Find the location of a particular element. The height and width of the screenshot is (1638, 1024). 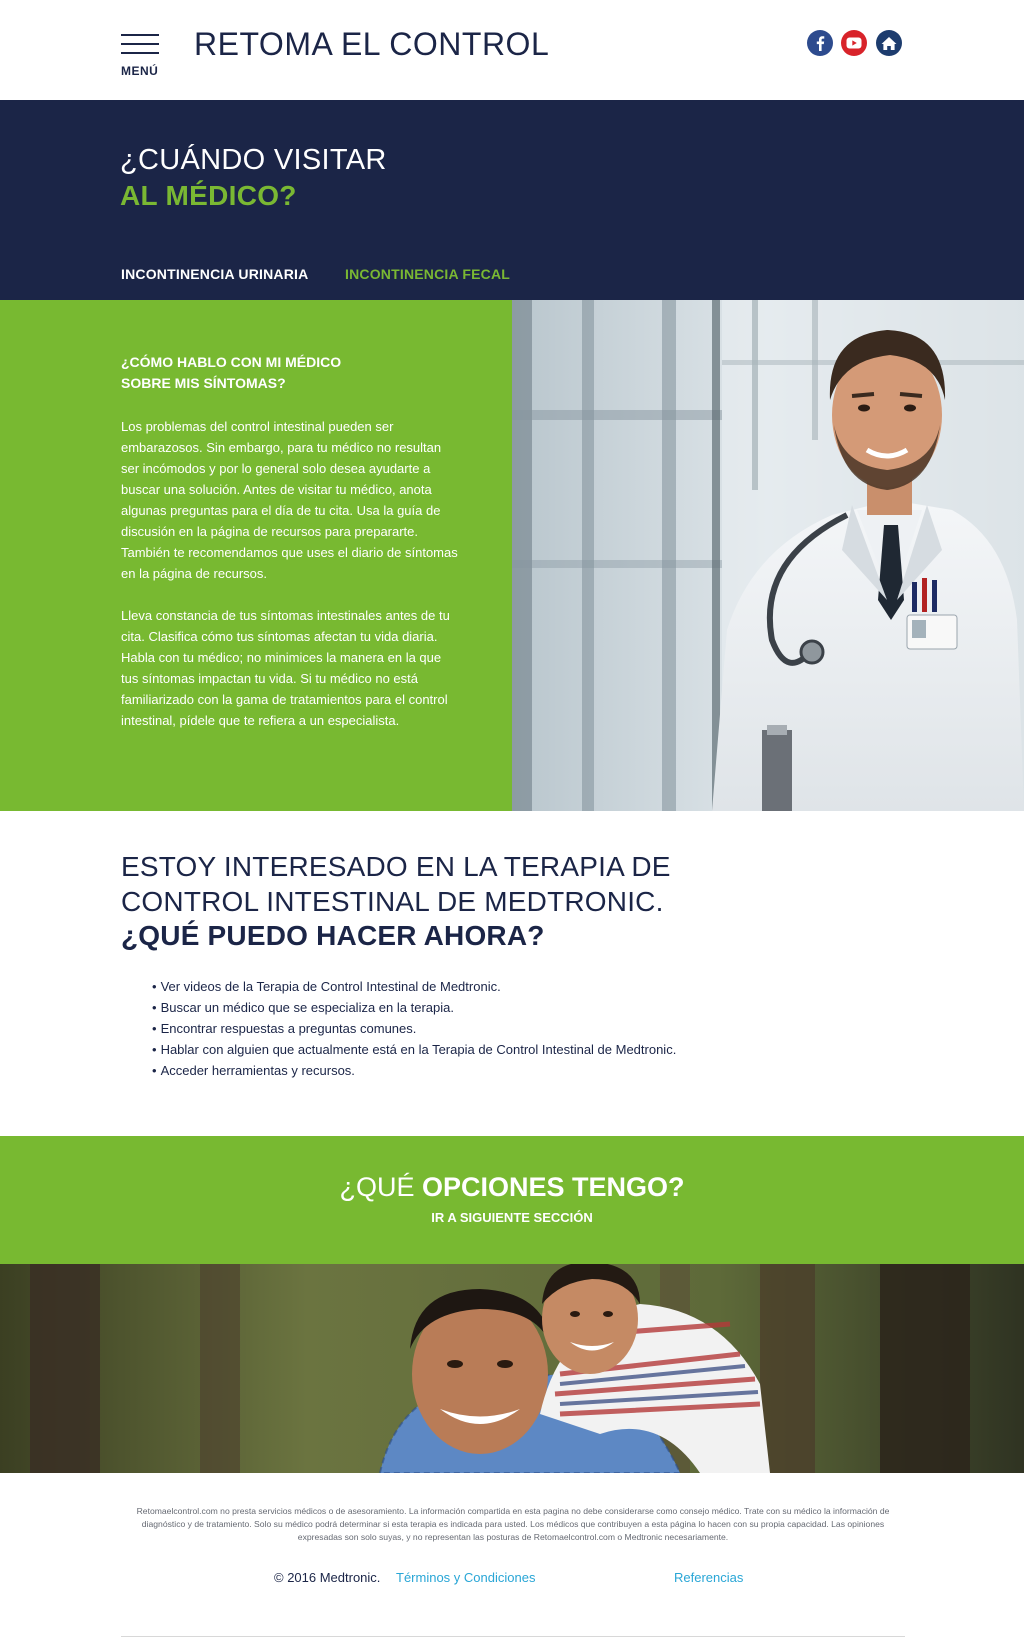

hamburger-icon is located at coordinates (140, 35).